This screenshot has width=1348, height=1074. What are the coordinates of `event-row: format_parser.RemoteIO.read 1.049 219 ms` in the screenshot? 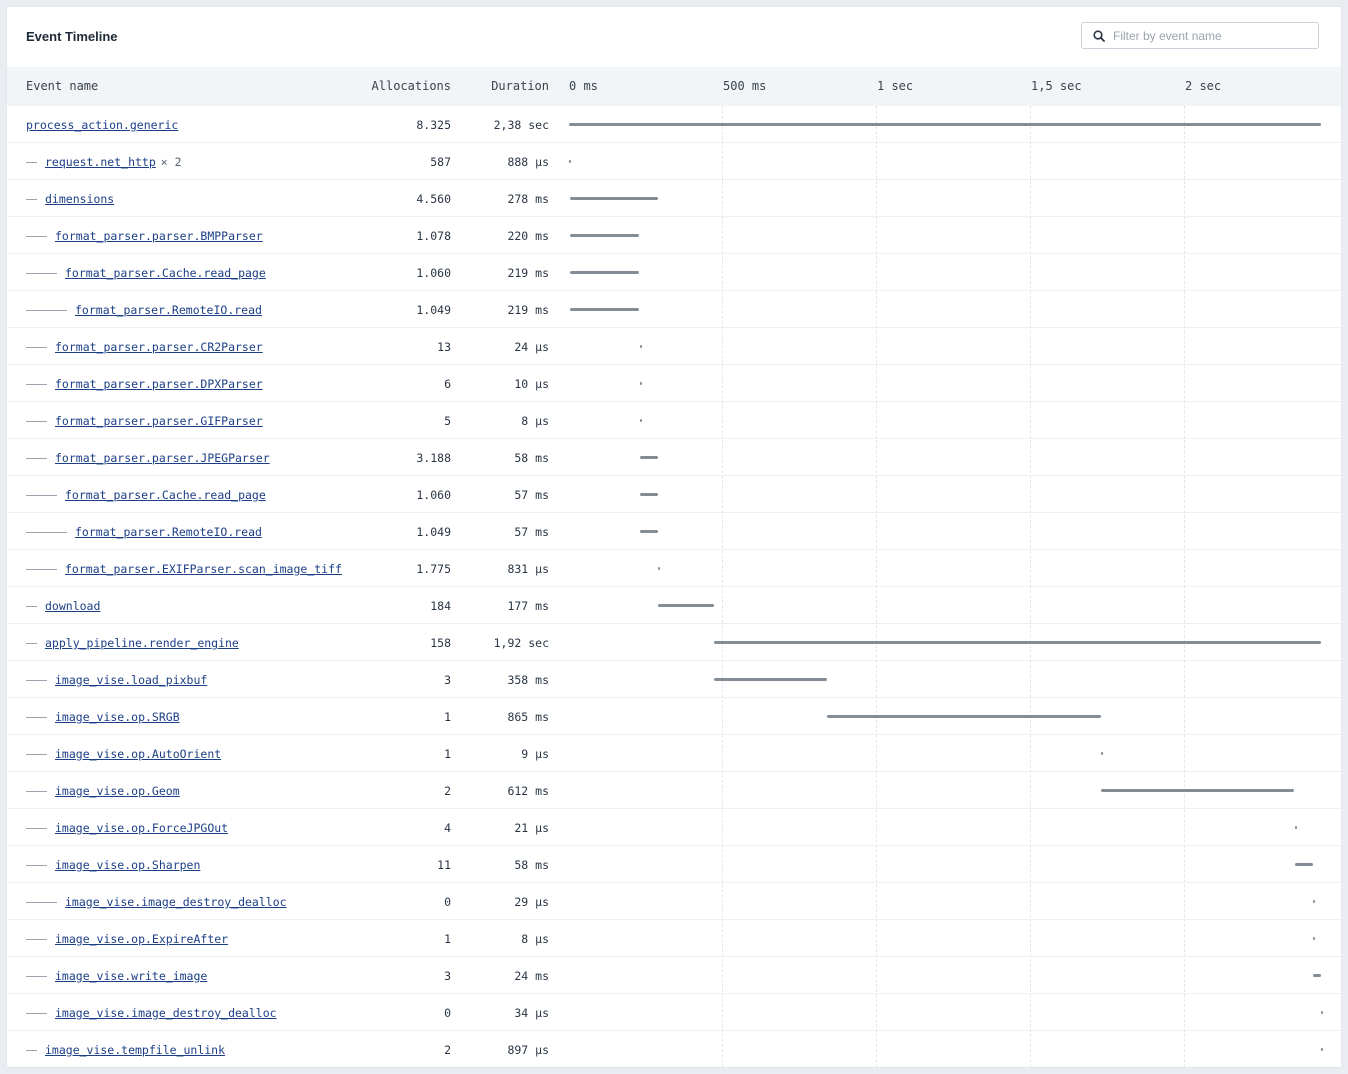 It's located at (674, 309).